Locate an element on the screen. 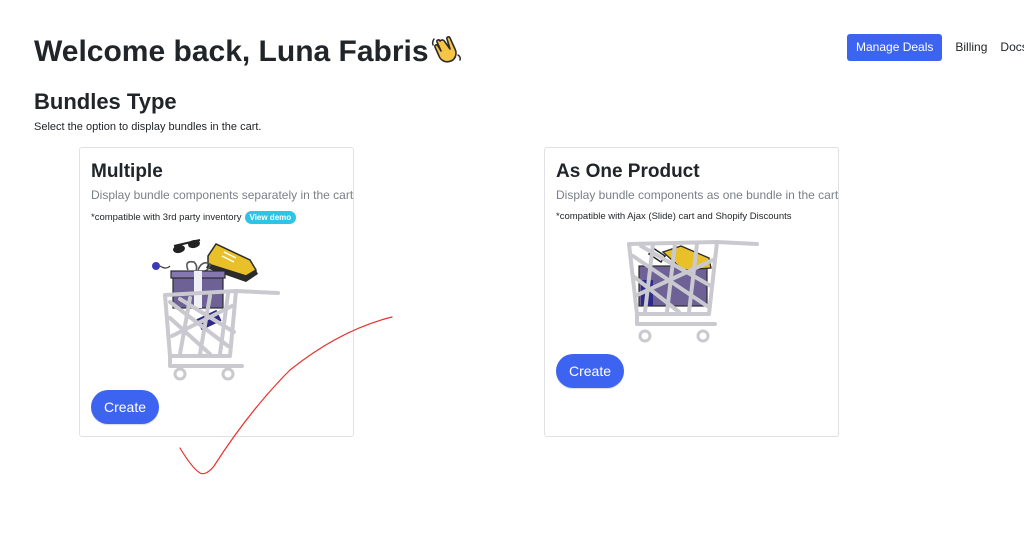 The image size is (1024, 534). create-one-product-button: Create is located at coordinates (590, 371).